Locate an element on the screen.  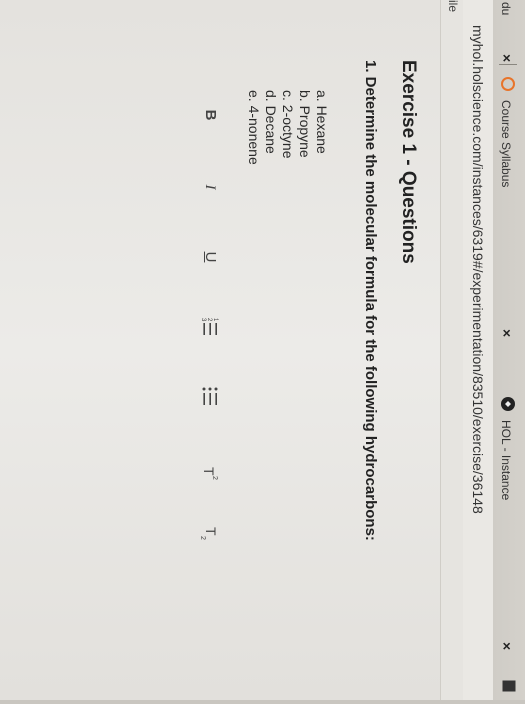
svg-text: 1 is located at coordinates (215, 320).